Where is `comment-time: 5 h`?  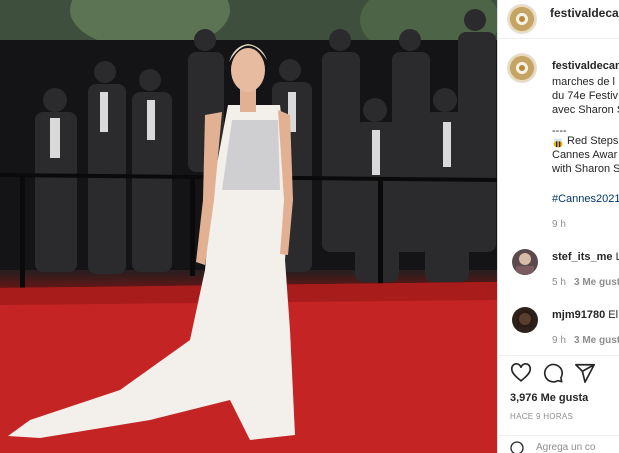 comment-time: 5 h is located at coordinates (559, 282).